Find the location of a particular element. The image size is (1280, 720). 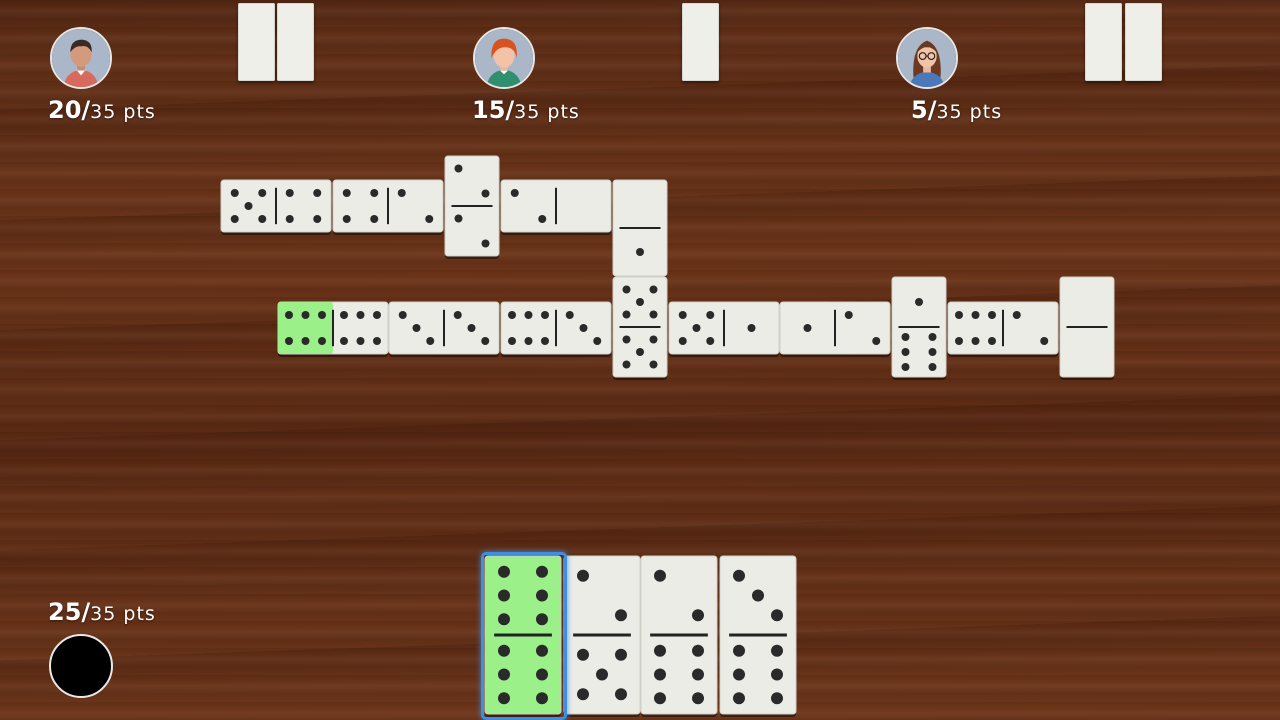

player-score: 25/35 pts is located at coordinates (102, 612).